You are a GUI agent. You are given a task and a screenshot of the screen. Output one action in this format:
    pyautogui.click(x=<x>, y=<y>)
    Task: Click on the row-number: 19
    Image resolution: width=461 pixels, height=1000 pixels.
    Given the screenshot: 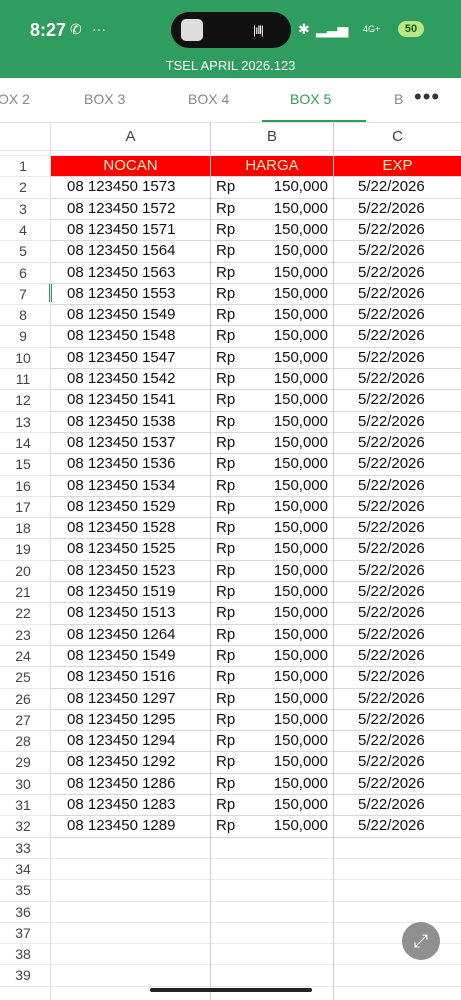 What is the action you would take?
    pyautogui.click(x=23, y=549)
    